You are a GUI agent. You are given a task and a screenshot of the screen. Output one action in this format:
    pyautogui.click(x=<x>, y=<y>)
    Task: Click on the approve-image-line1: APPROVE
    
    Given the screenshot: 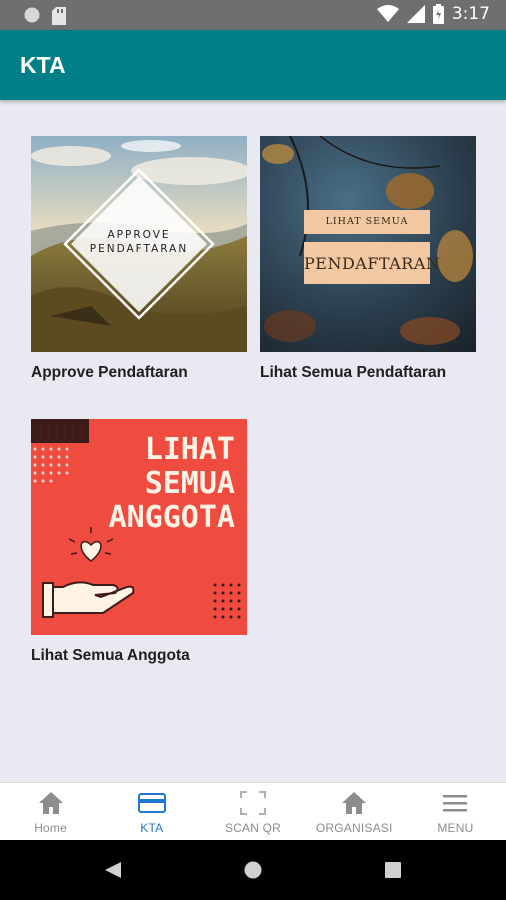 What is the action you would take?
    pyautogui.click(x=139, y=235)
    